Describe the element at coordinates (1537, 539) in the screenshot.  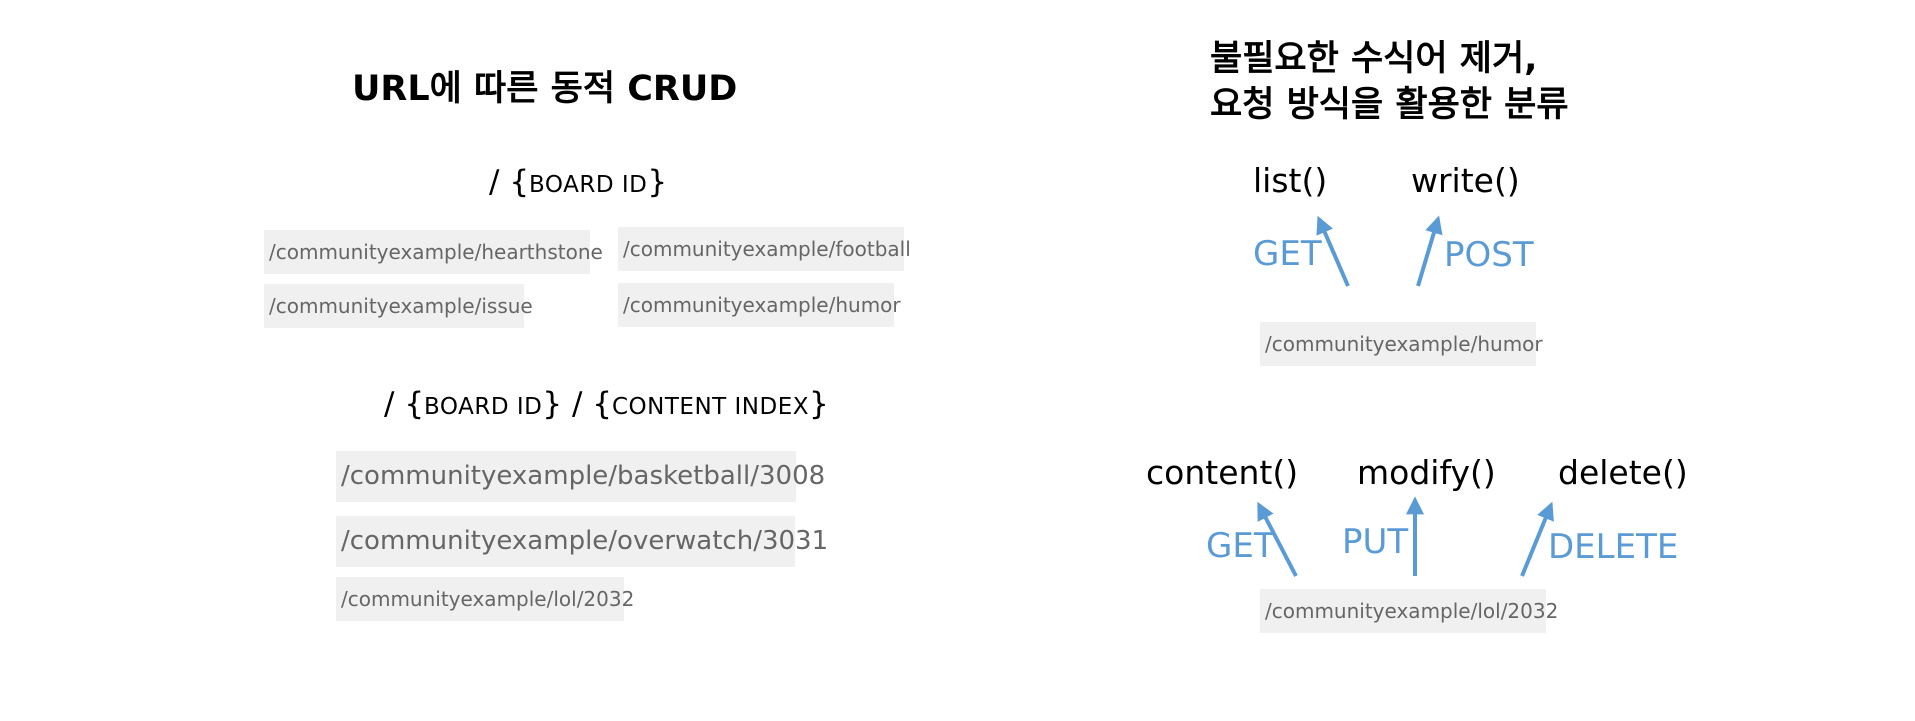
I see `arrow-delete-to-delete` at that location.